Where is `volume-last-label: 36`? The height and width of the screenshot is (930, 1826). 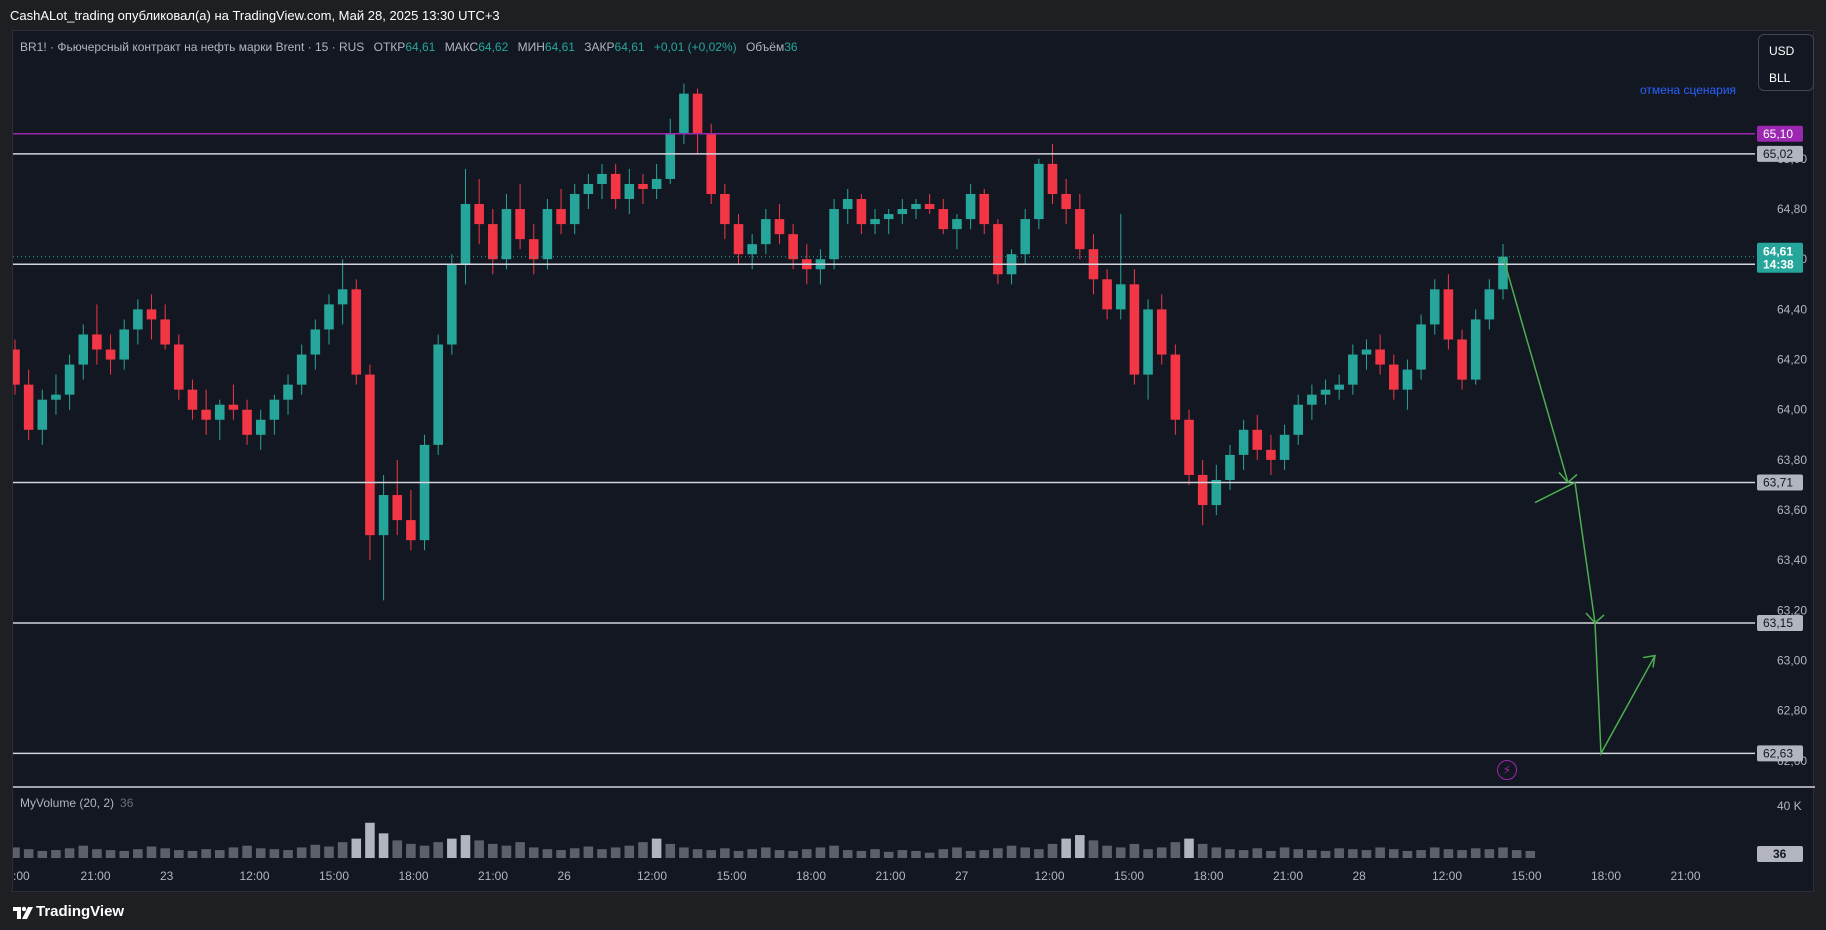
volume-last-label: 36 is located at coordinates (1780, 854).